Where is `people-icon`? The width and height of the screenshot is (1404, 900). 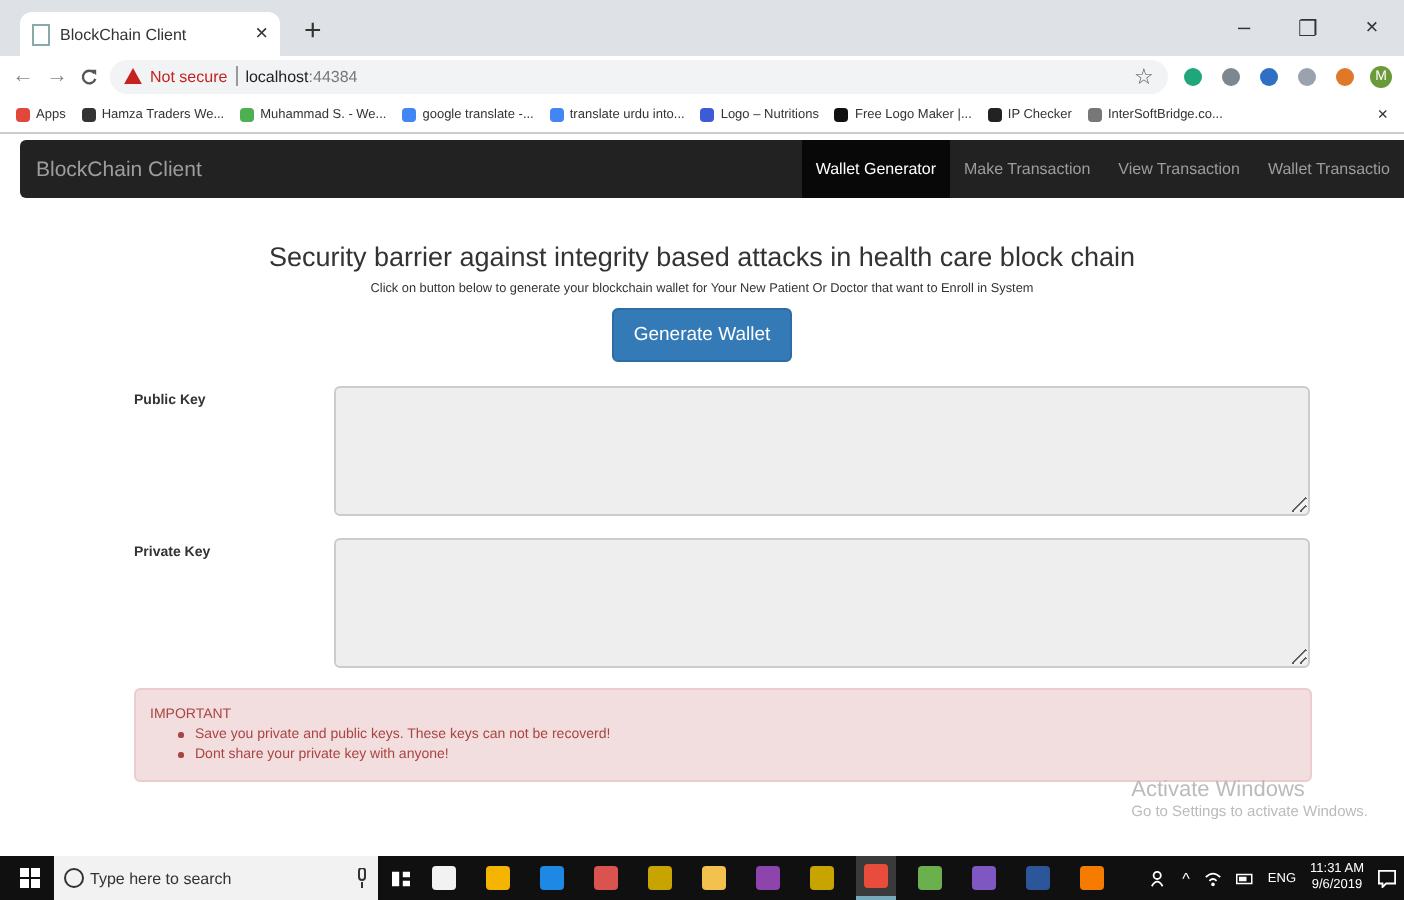 people-icon is located at coordinates (1159, 878).